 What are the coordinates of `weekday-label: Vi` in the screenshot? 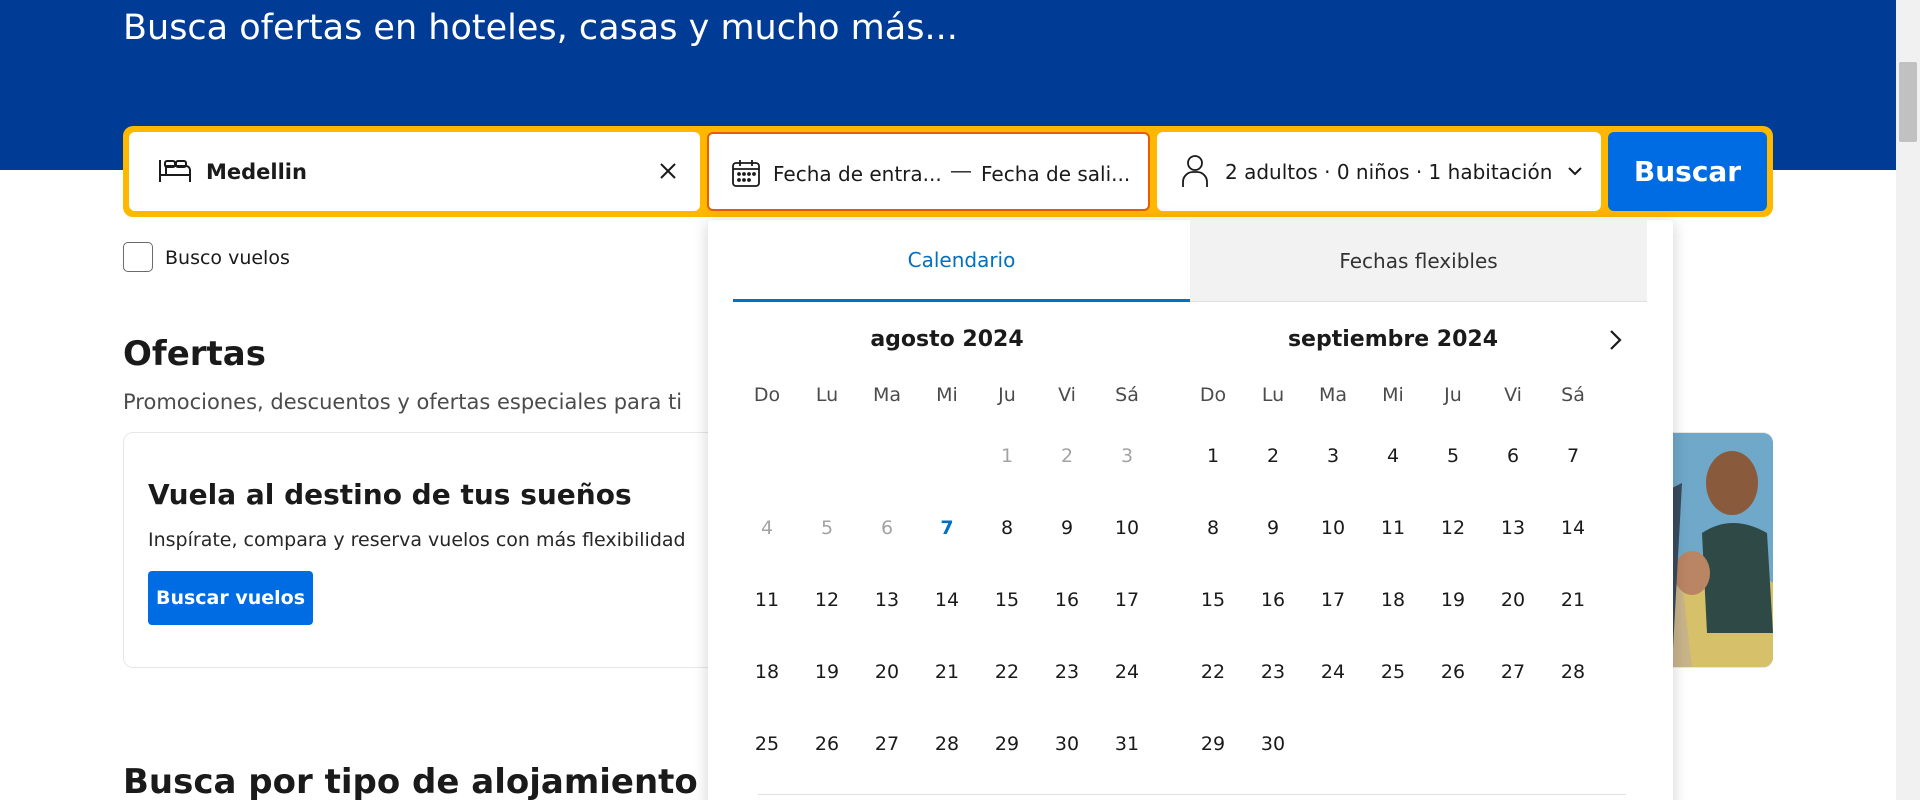 It's located at (1513, 395).